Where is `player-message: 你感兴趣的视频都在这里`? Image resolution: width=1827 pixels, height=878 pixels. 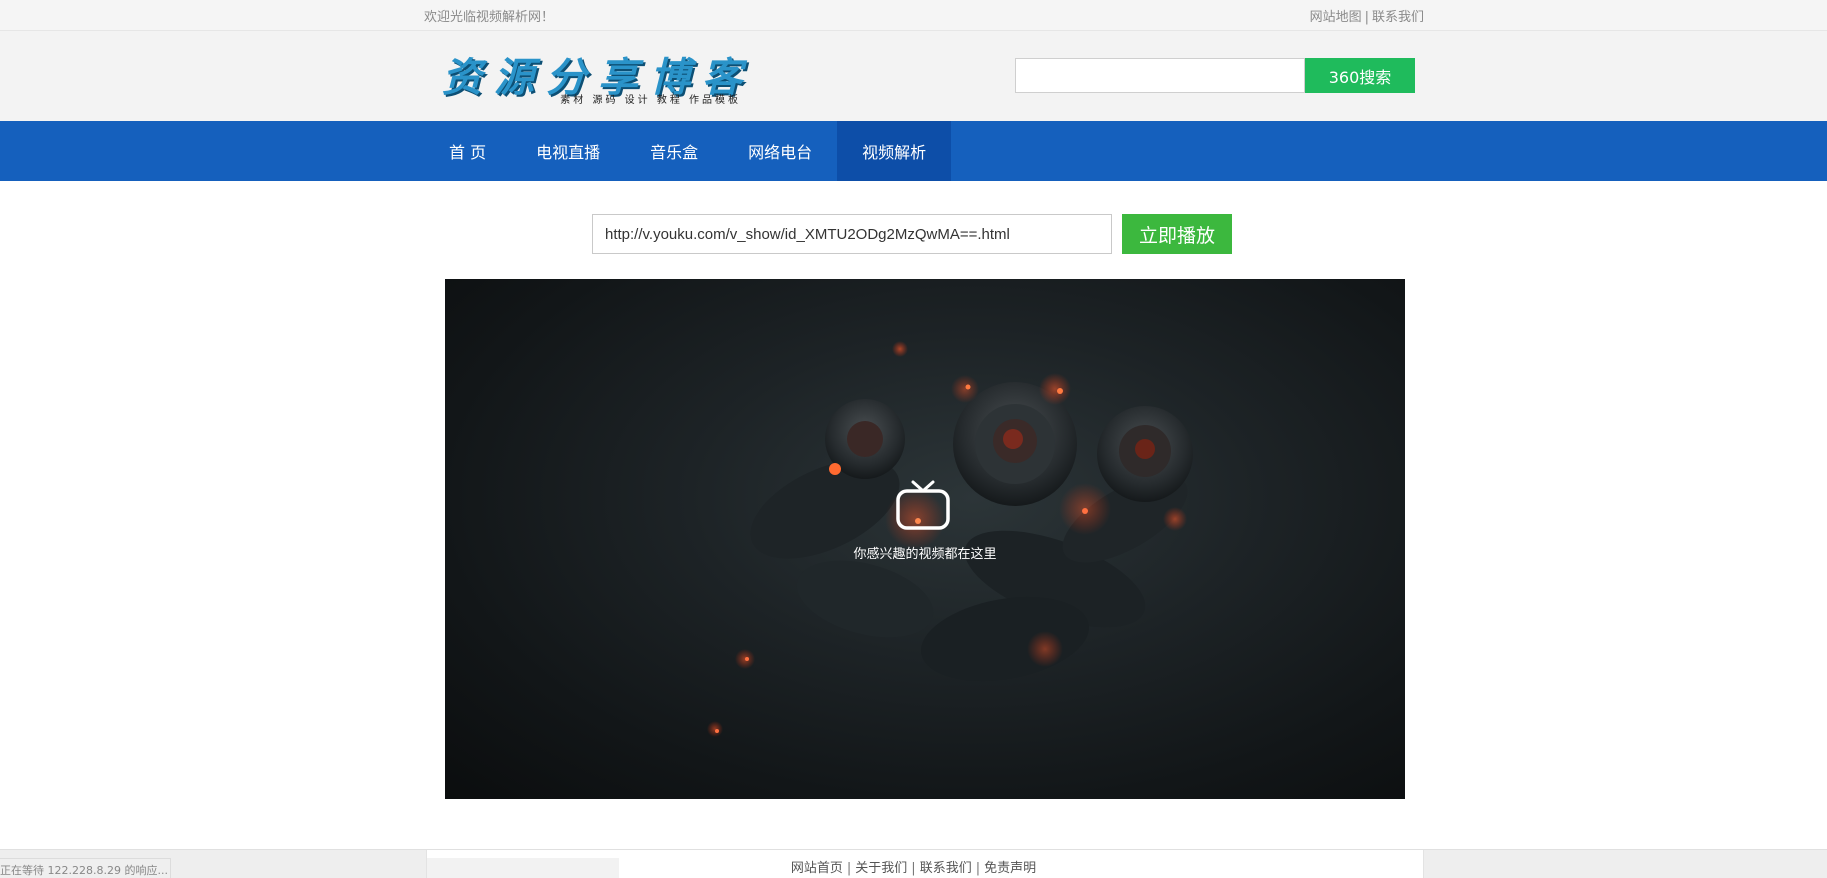 player-message: 你感兴趣的视频都在这里 is located at coordinates (925, 554).